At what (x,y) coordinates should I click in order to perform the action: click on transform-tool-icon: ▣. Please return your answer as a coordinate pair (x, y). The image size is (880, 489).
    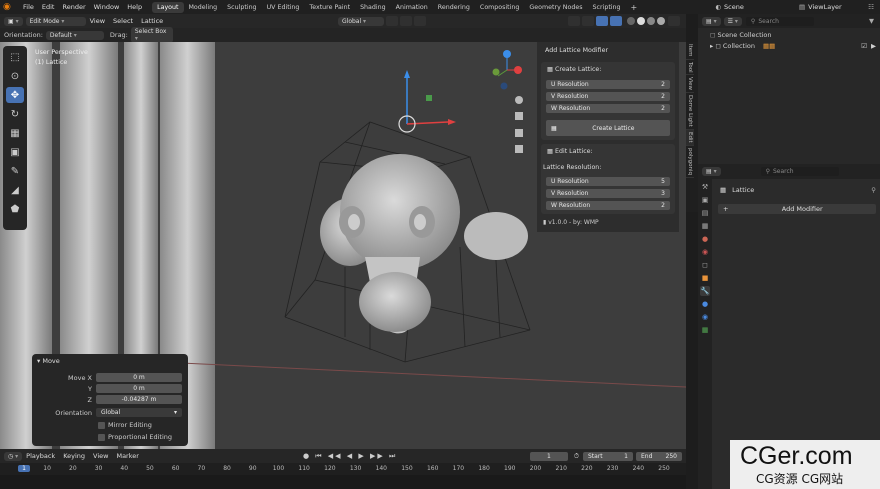
    Looking at the image, I should click on (15, 152).